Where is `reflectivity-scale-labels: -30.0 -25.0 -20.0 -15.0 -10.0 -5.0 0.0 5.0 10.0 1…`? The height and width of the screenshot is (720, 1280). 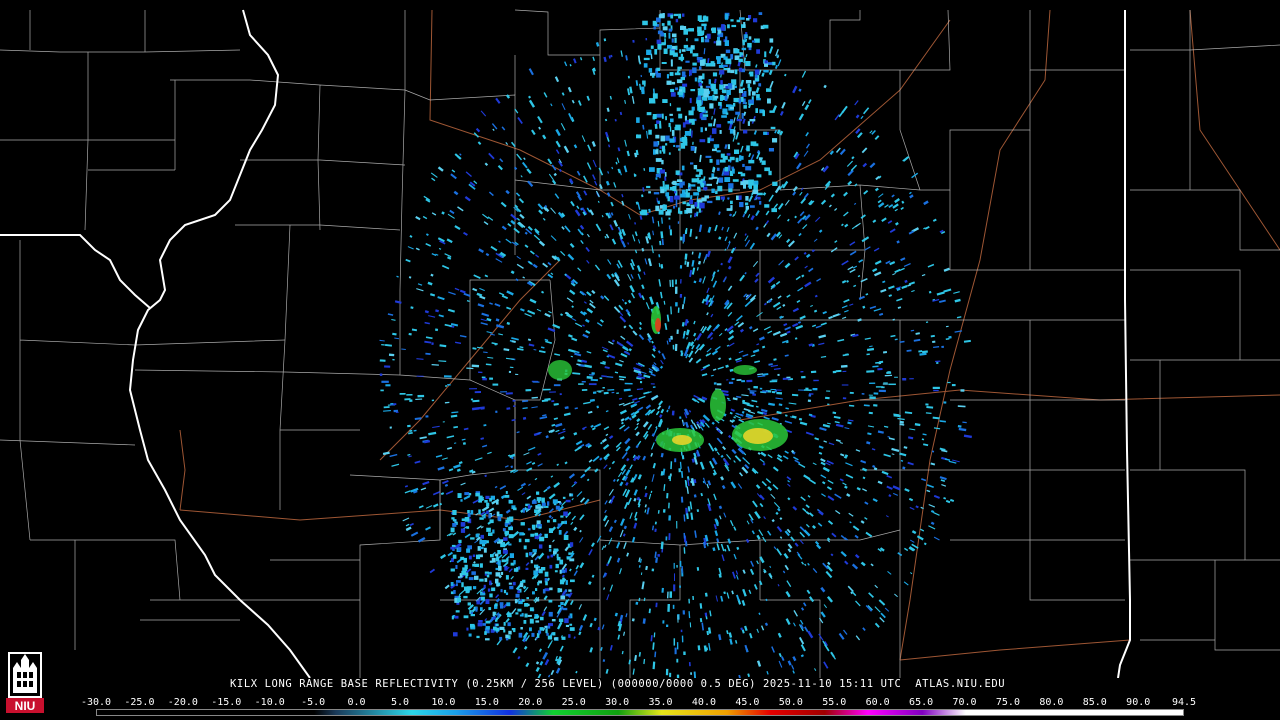
reflectivity-scale-labels: -30.0 -25.0 -20.0 -15.0 -10.0 -5.0 0.0 5.0 10.0 1… is located at coordinates (638, 703).